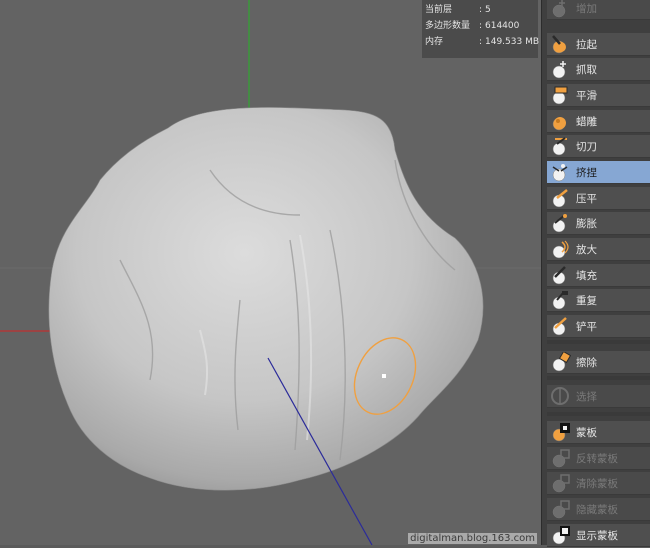 The width and height of the screenshot is (650, 548). Describe the element at coordinates (586, 146) in the screenshot. I see `tool-label: 切刀` at that location.